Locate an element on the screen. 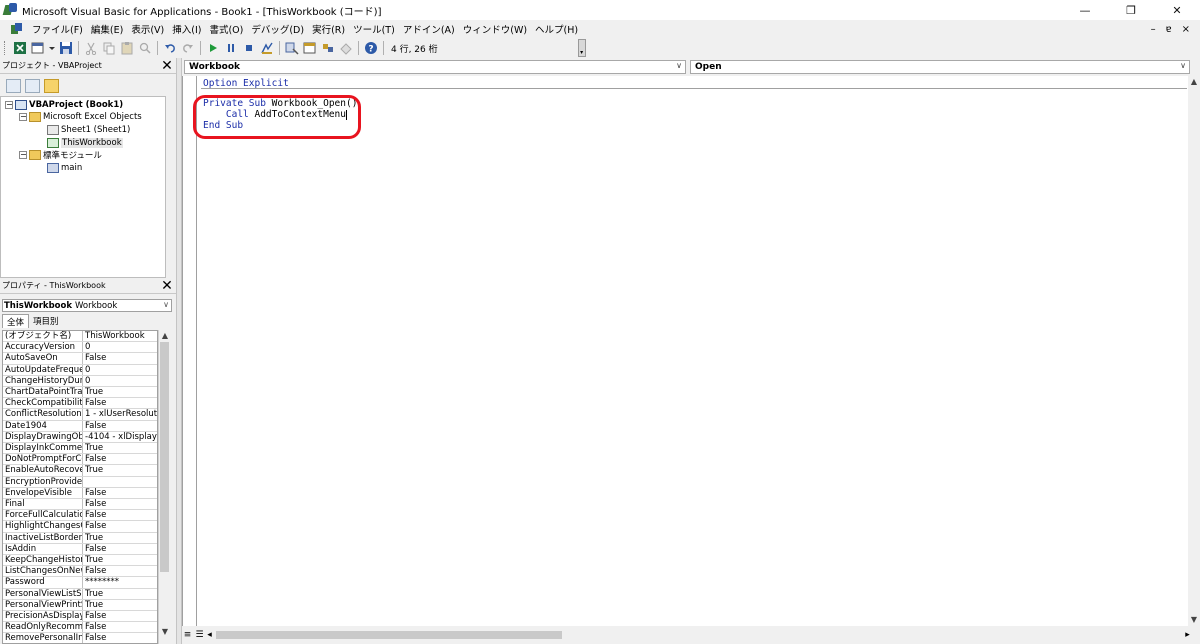 The image size is (1200, 644). menu-insert: 挿入(I) is located at coordinates (186, 29).